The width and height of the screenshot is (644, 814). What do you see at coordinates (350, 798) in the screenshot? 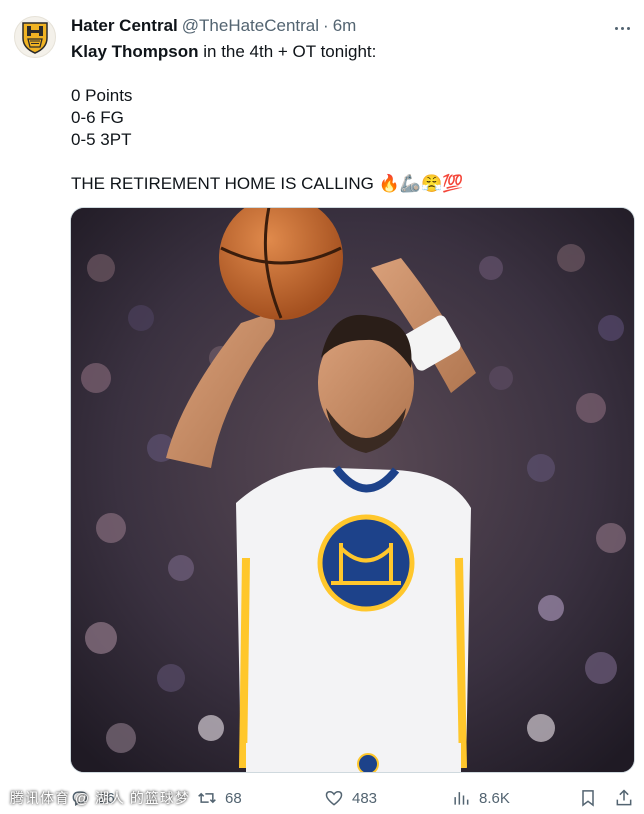
I see `like-button: 483` at bounding box center [350, 798].